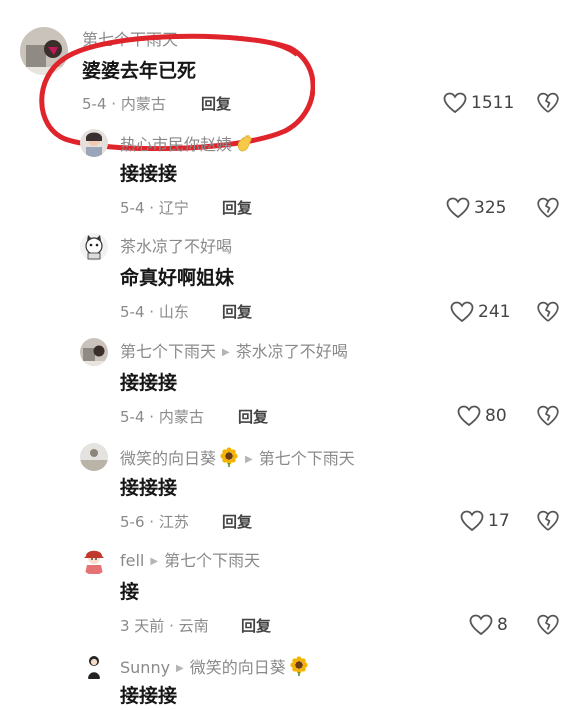  I want to click on username: fell ▶ 第七个下雨天, so click(190, 561).